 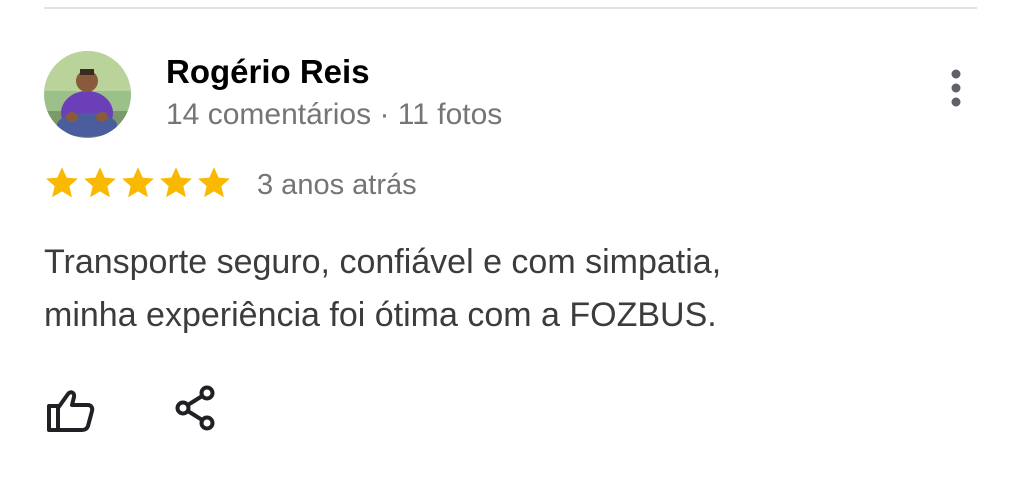 What do you see at coordinates (268, 72) in the screenshot?
I see `reviewer-name: Rogério Reis` at bounding box center [268, 72].